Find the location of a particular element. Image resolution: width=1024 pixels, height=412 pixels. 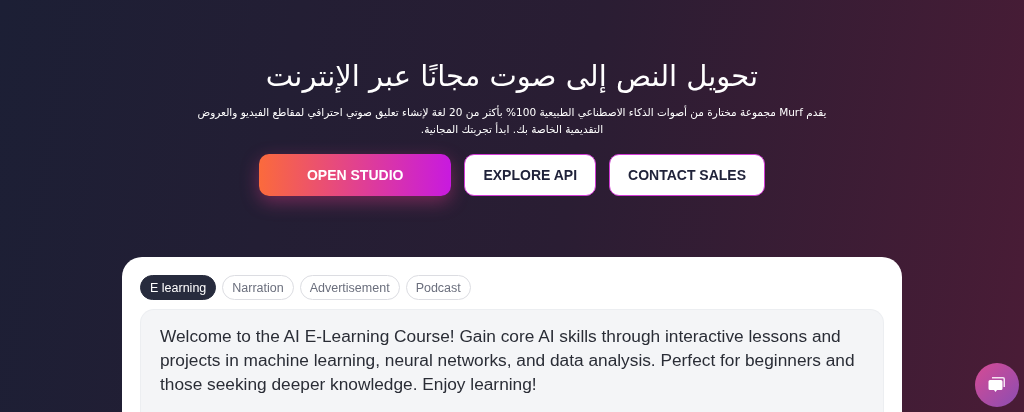

open-studio-button: OPEN STUDIO is located at coordinates (355, 175).